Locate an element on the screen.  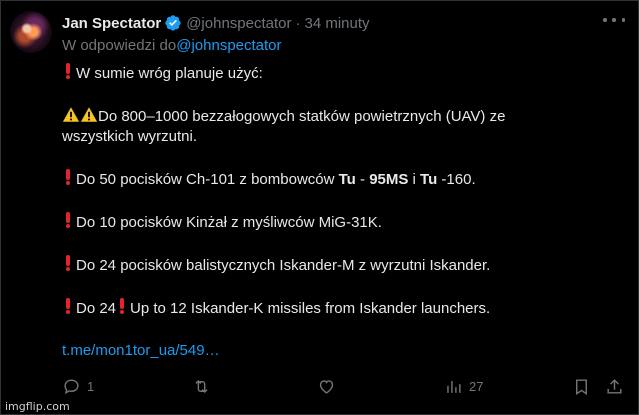
watermark: imgflip.com is located at coordinates (37, 406).